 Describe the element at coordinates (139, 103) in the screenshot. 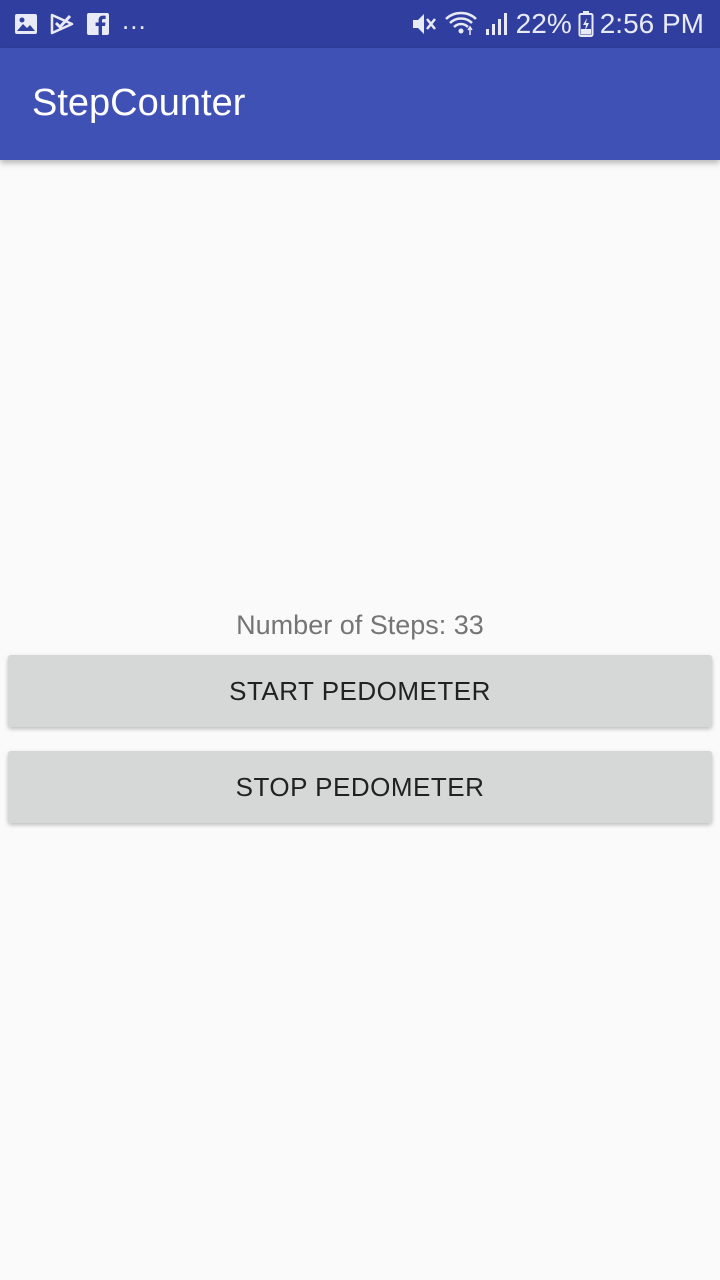

I see `app-title: StepCounter` at that location.